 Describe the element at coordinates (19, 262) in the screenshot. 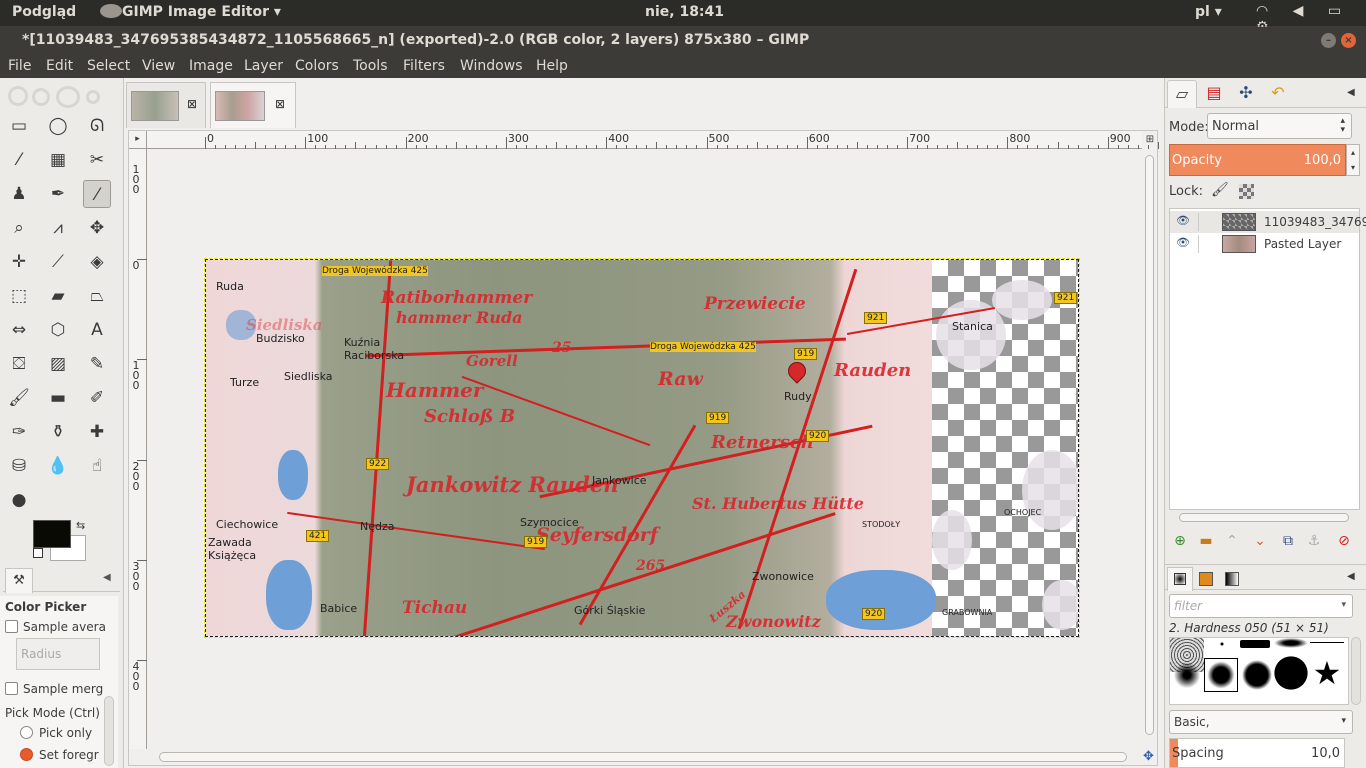

I see `align-icon: ✛` at that location.